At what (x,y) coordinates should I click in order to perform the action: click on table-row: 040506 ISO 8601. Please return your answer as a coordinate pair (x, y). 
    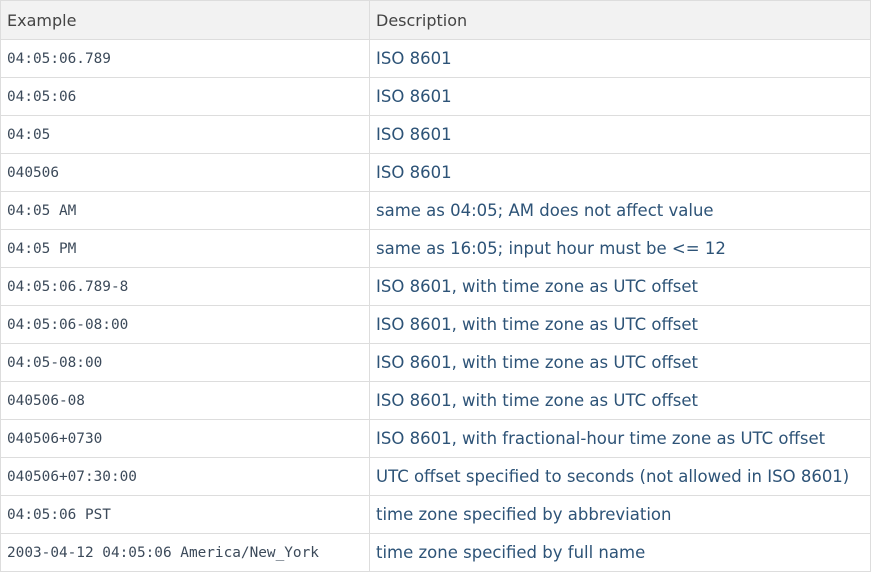
    Looking at the image, I should click on (435, 172).